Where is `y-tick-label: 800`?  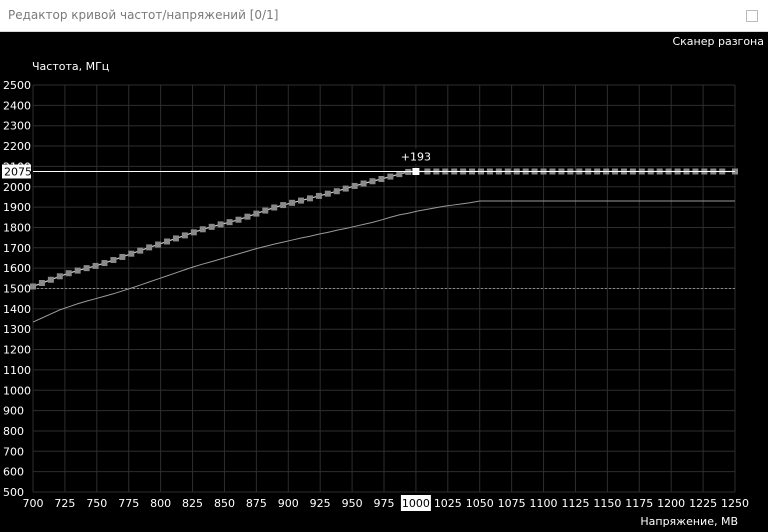
y-tick-label: 800 is located at coordinates (13, 431).